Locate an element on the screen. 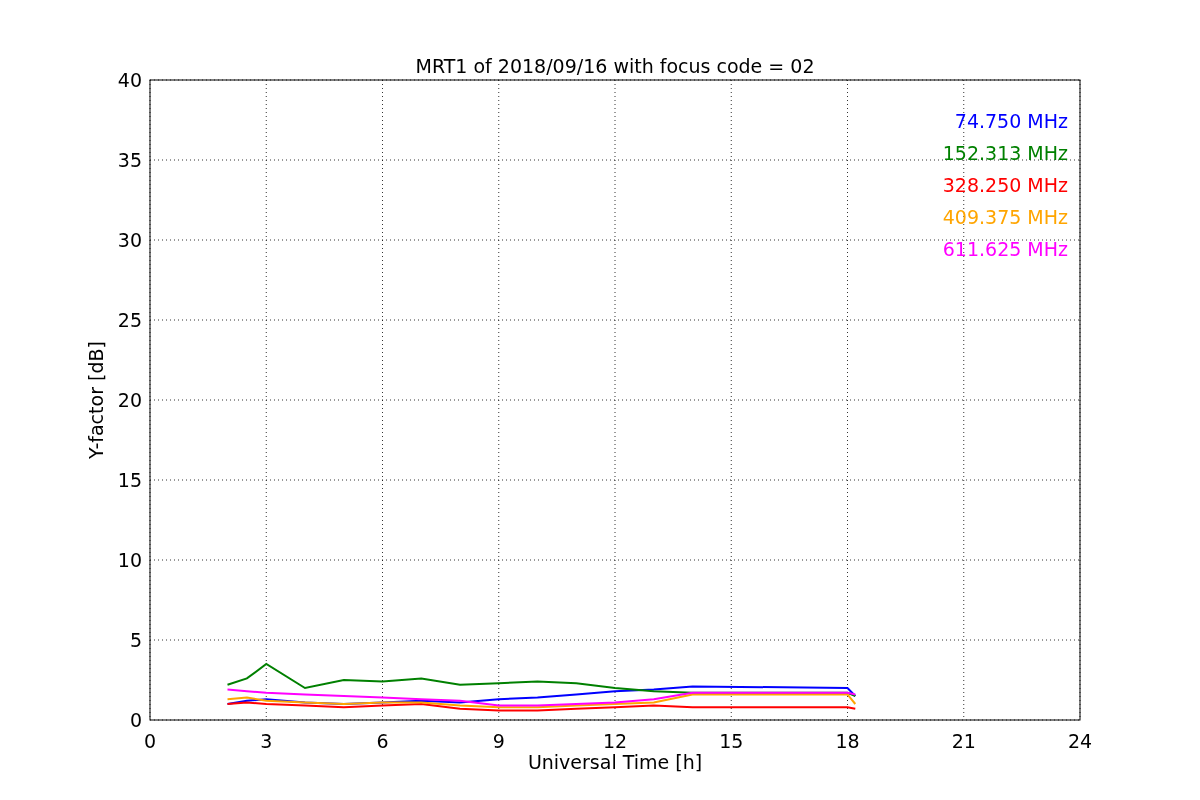 This screenshot has height=800, width=1200. tick-label: 20 is located at coordinates (129, 400).